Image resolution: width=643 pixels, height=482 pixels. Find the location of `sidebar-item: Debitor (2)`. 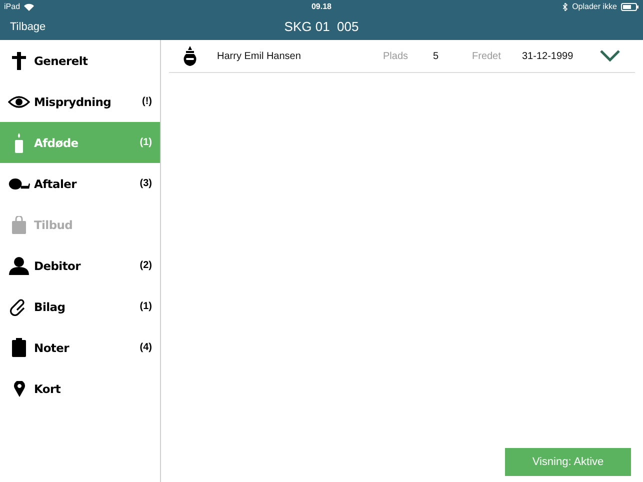

sidebar-item: Debitor (2) is located at coordinates (80, 265).